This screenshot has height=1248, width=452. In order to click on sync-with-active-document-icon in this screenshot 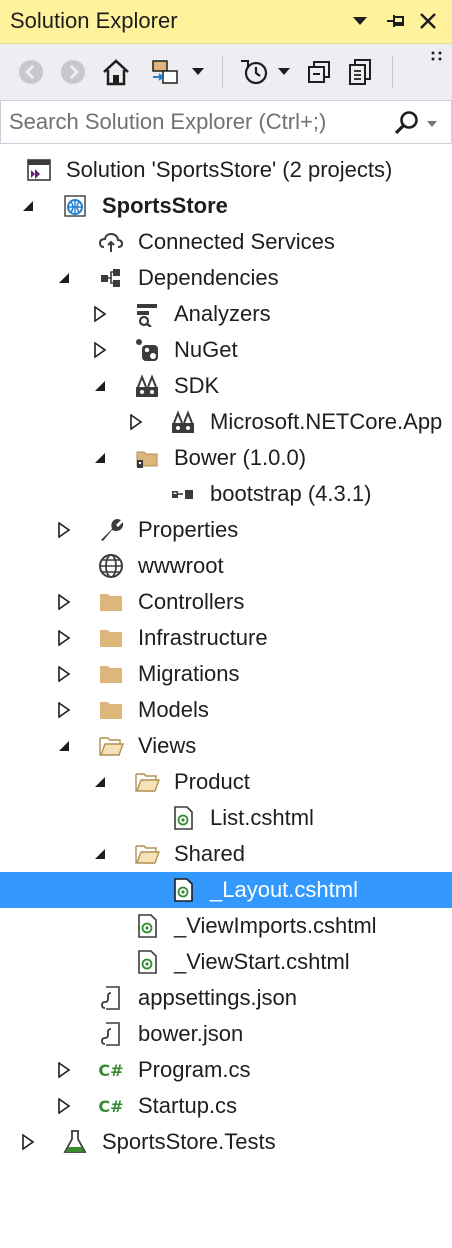, I will do `click(166, 72)`.